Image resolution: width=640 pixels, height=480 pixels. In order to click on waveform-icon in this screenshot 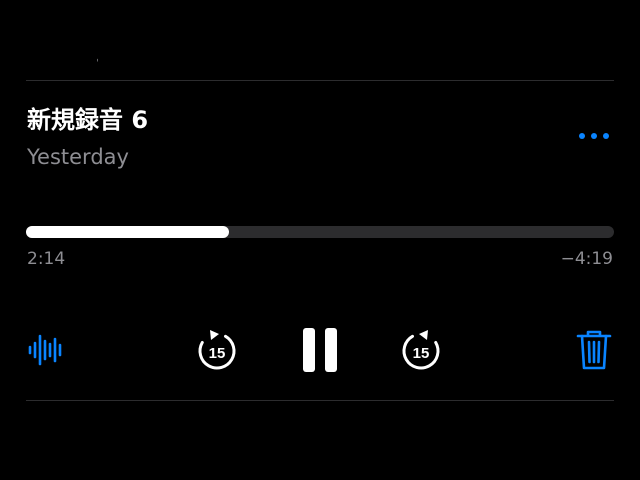, I will do `click(45, 350)`.